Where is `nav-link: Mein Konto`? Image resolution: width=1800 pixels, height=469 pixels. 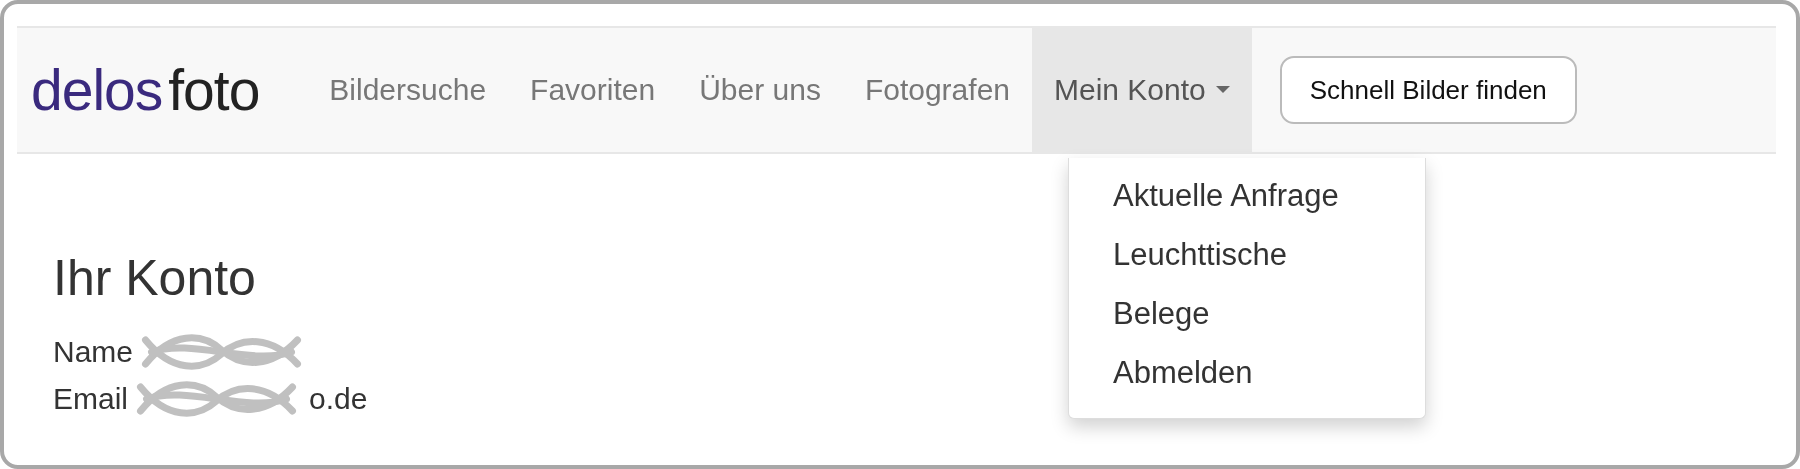
nav-link: Mein Konto is located at coordinates (1142, 90).